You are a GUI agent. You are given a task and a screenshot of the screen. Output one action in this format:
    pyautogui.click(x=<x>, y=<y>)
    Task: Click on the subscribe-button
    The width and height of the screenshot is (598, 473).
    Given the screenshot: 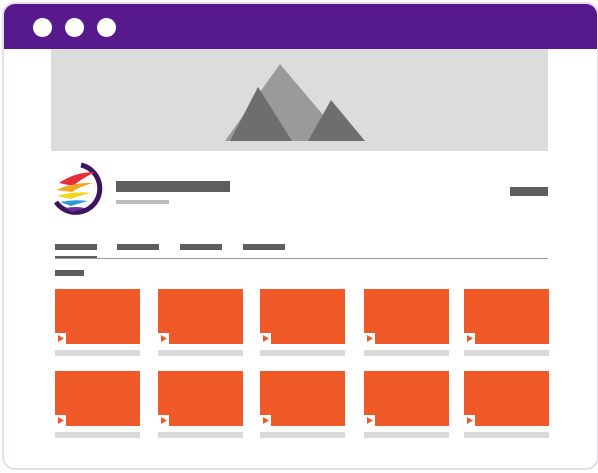 What is the action you would take?
    pyautogui.click(x=529, y=191)
    